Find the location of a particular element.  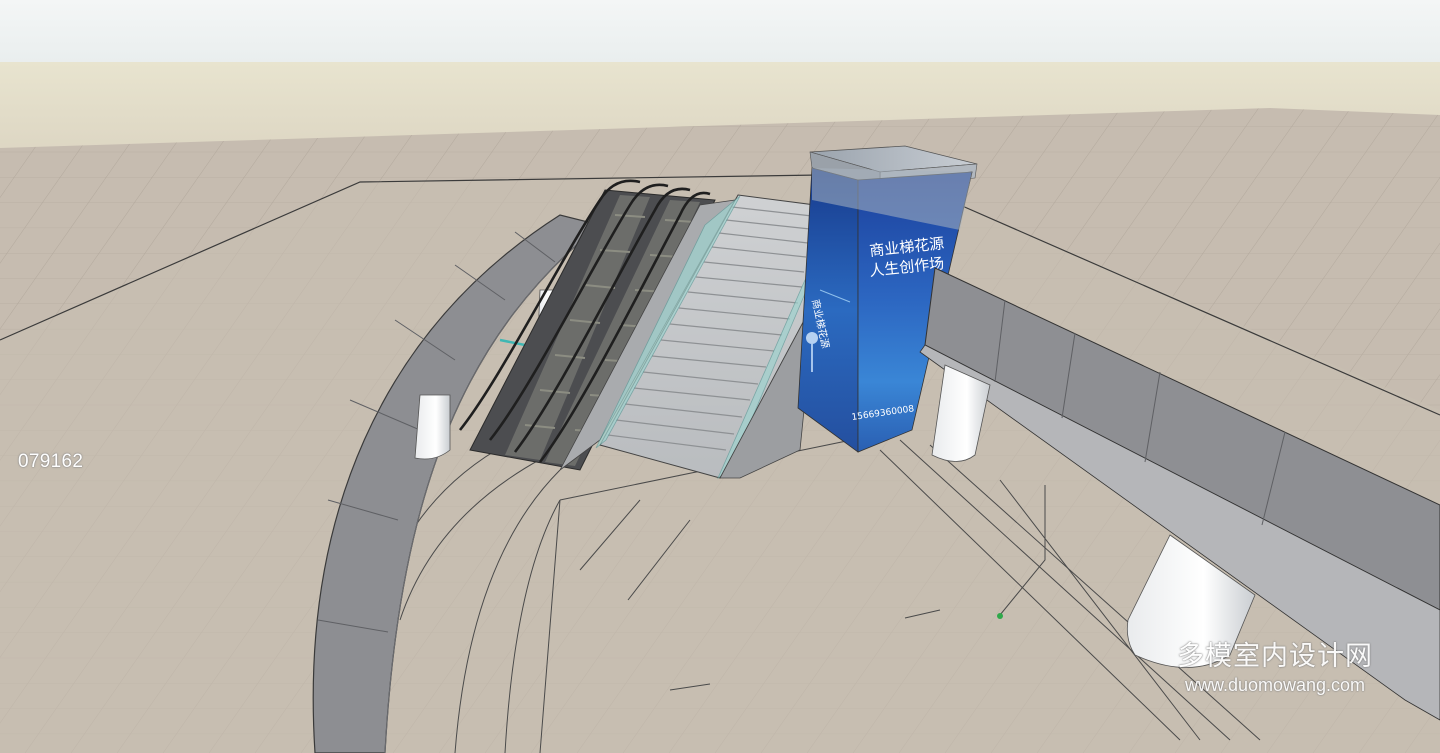

origin-marker is located at coordinates (1000, 616).